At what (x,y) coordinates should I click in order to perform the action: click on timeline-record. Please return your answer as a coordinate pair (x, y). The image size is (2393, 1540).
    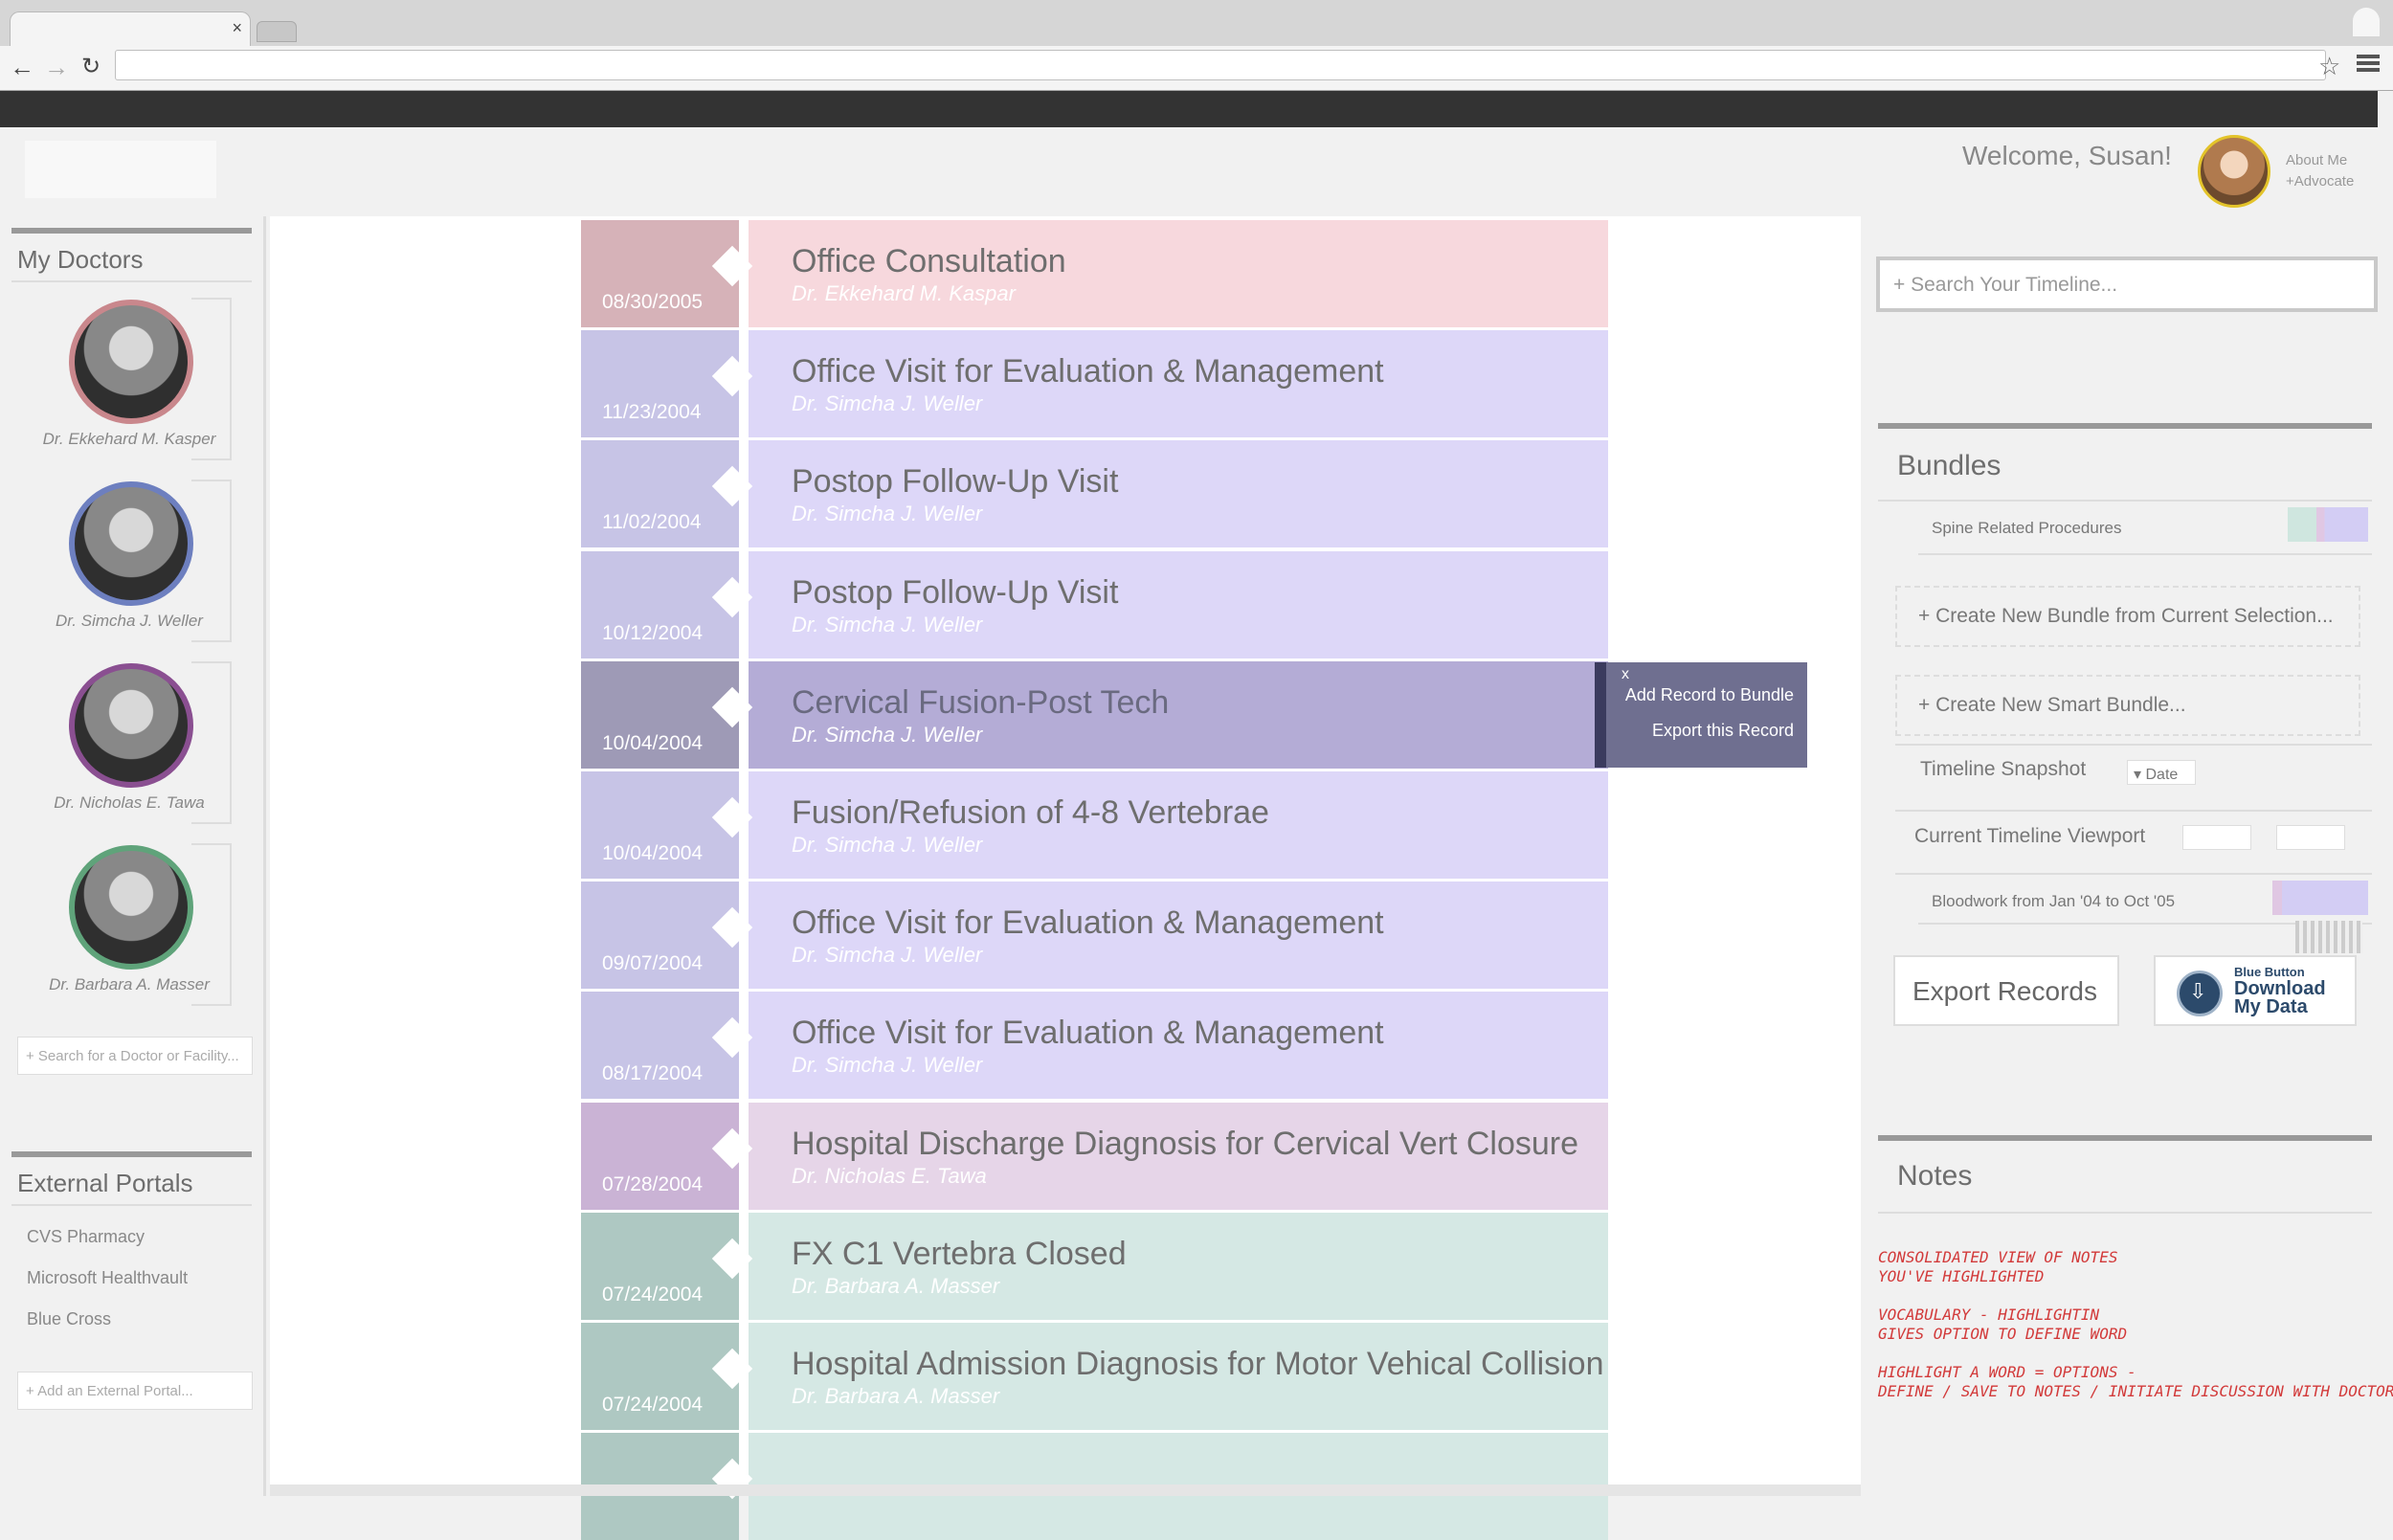
    Looking at the image, I should click on (1095, 1486).